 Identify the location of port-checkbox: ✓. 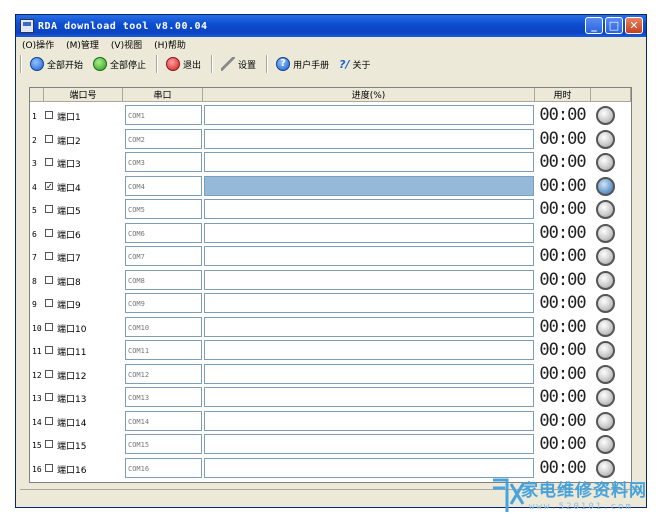
(49, 185).